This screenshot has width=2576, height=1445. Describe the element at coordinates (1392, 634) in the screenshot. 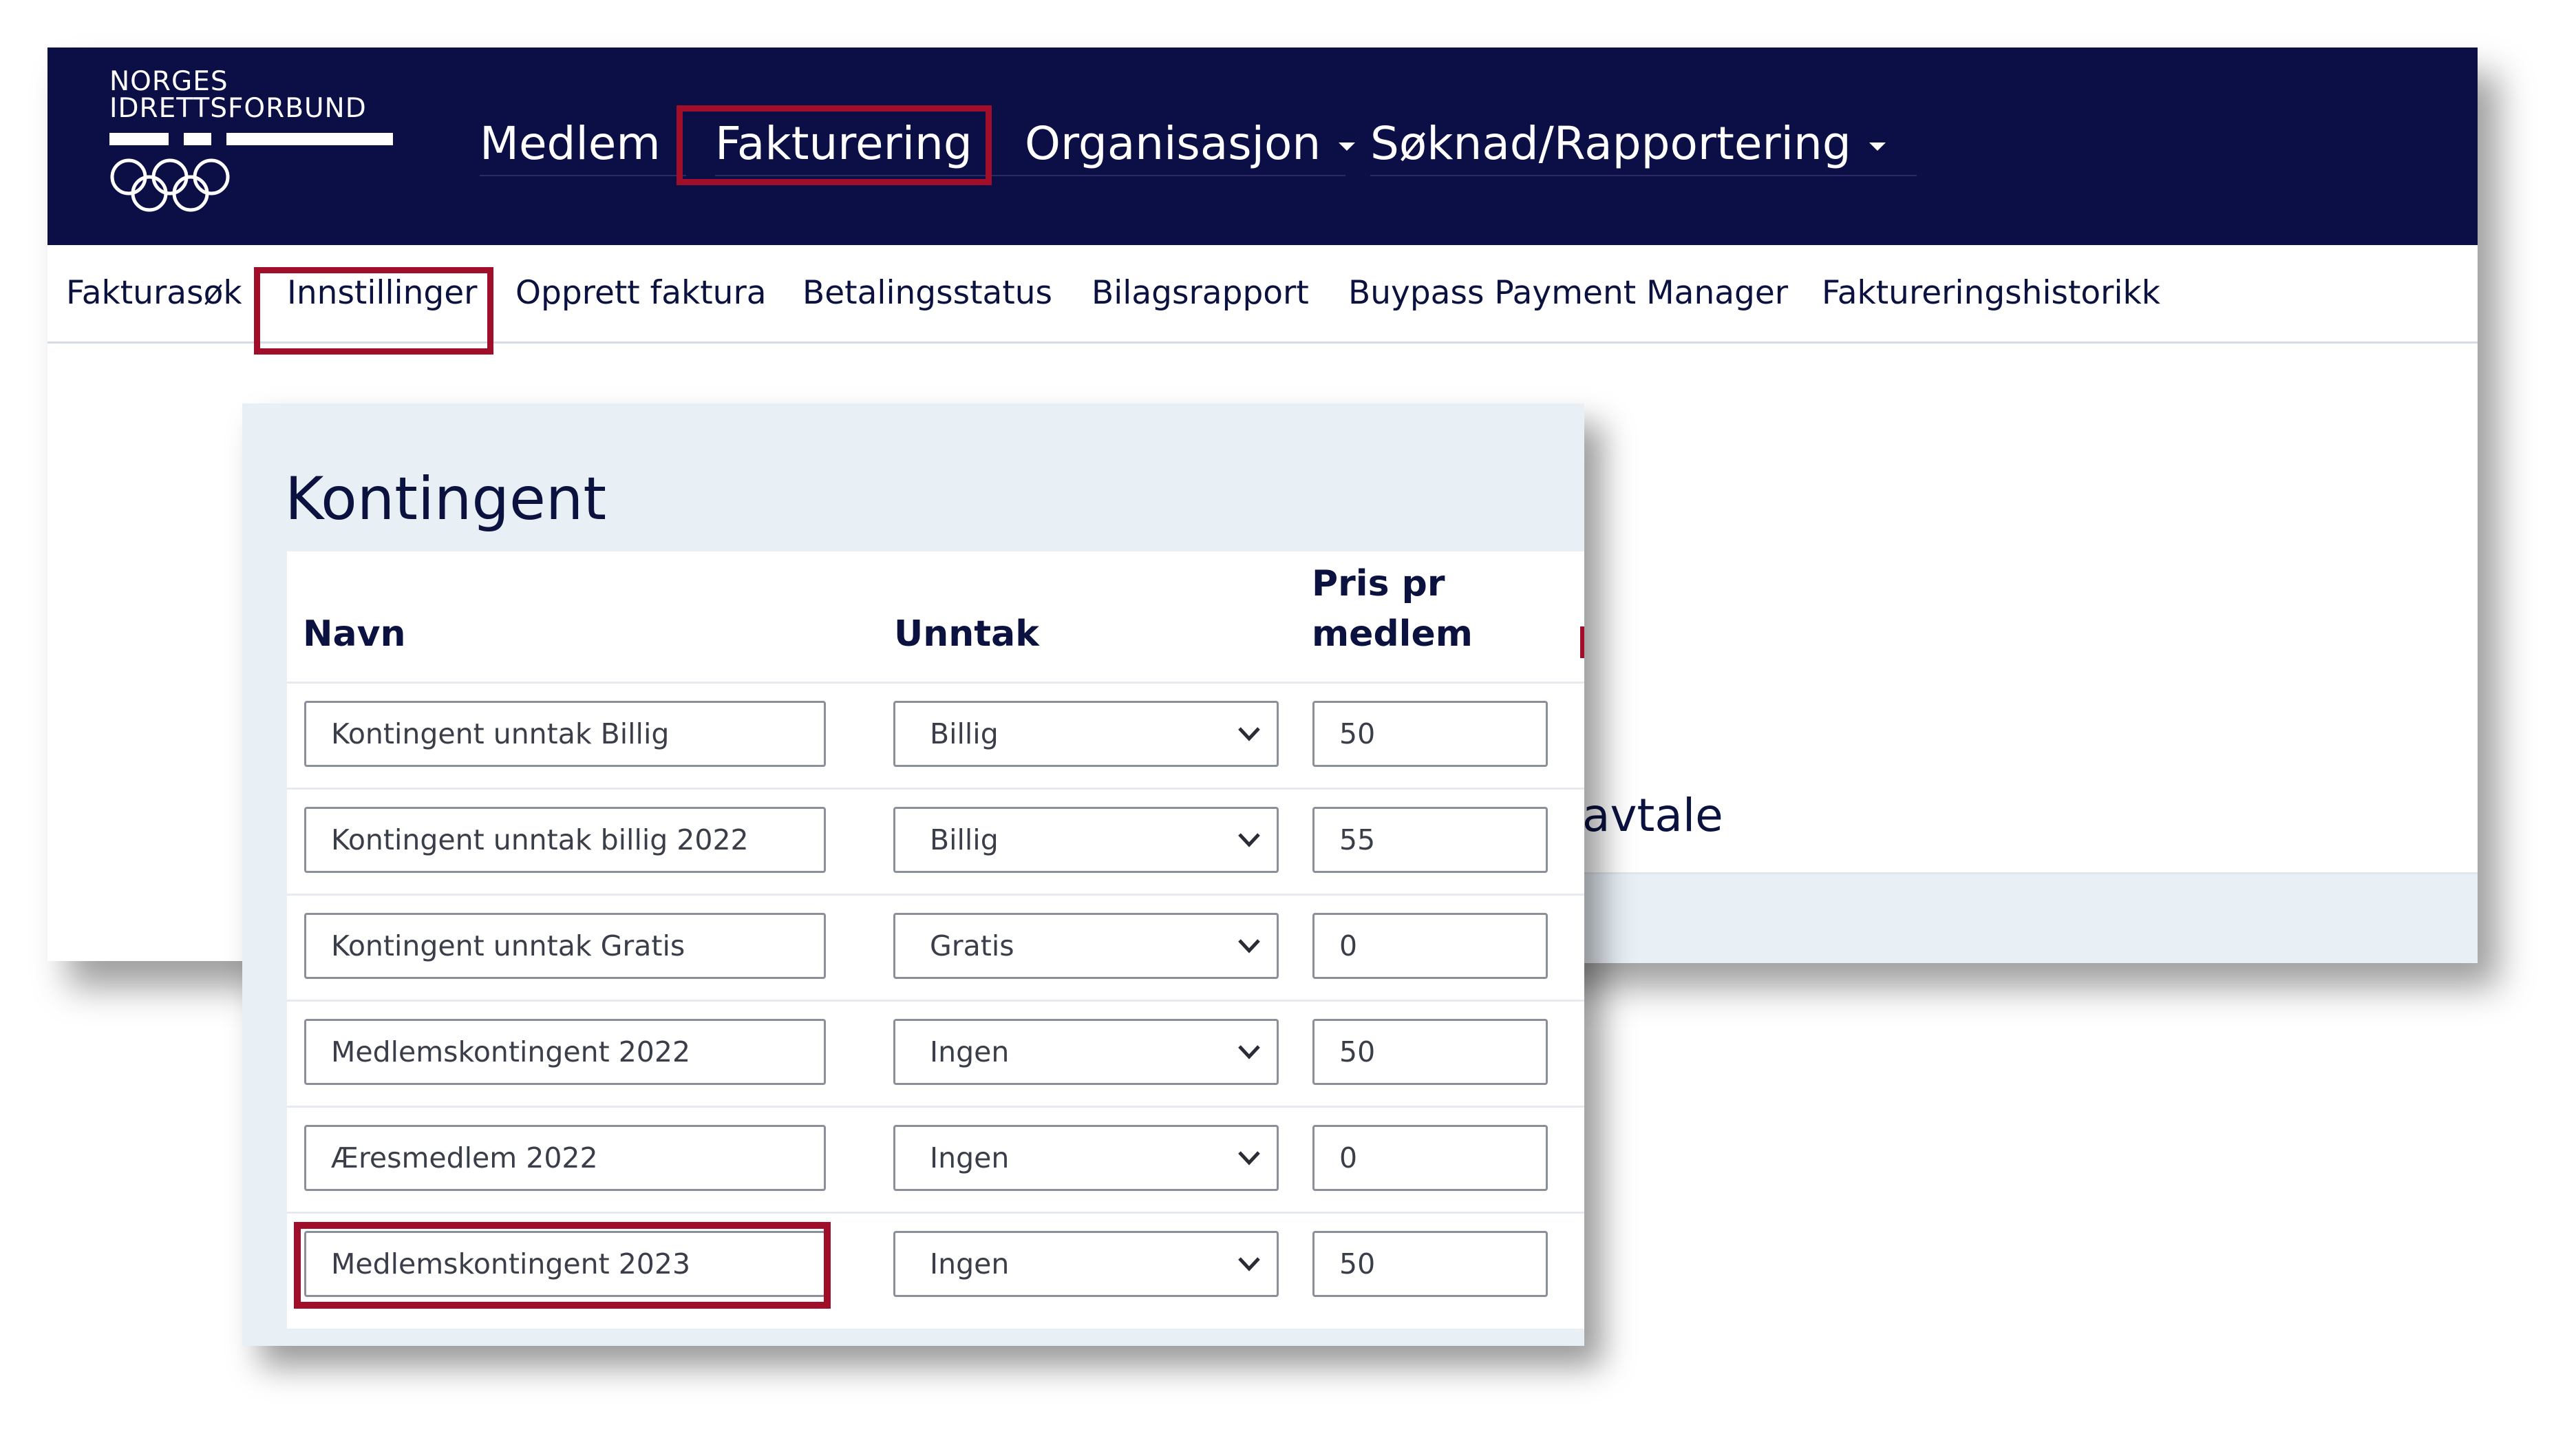

I see `column-header-pris-line2: medlem` at that location.